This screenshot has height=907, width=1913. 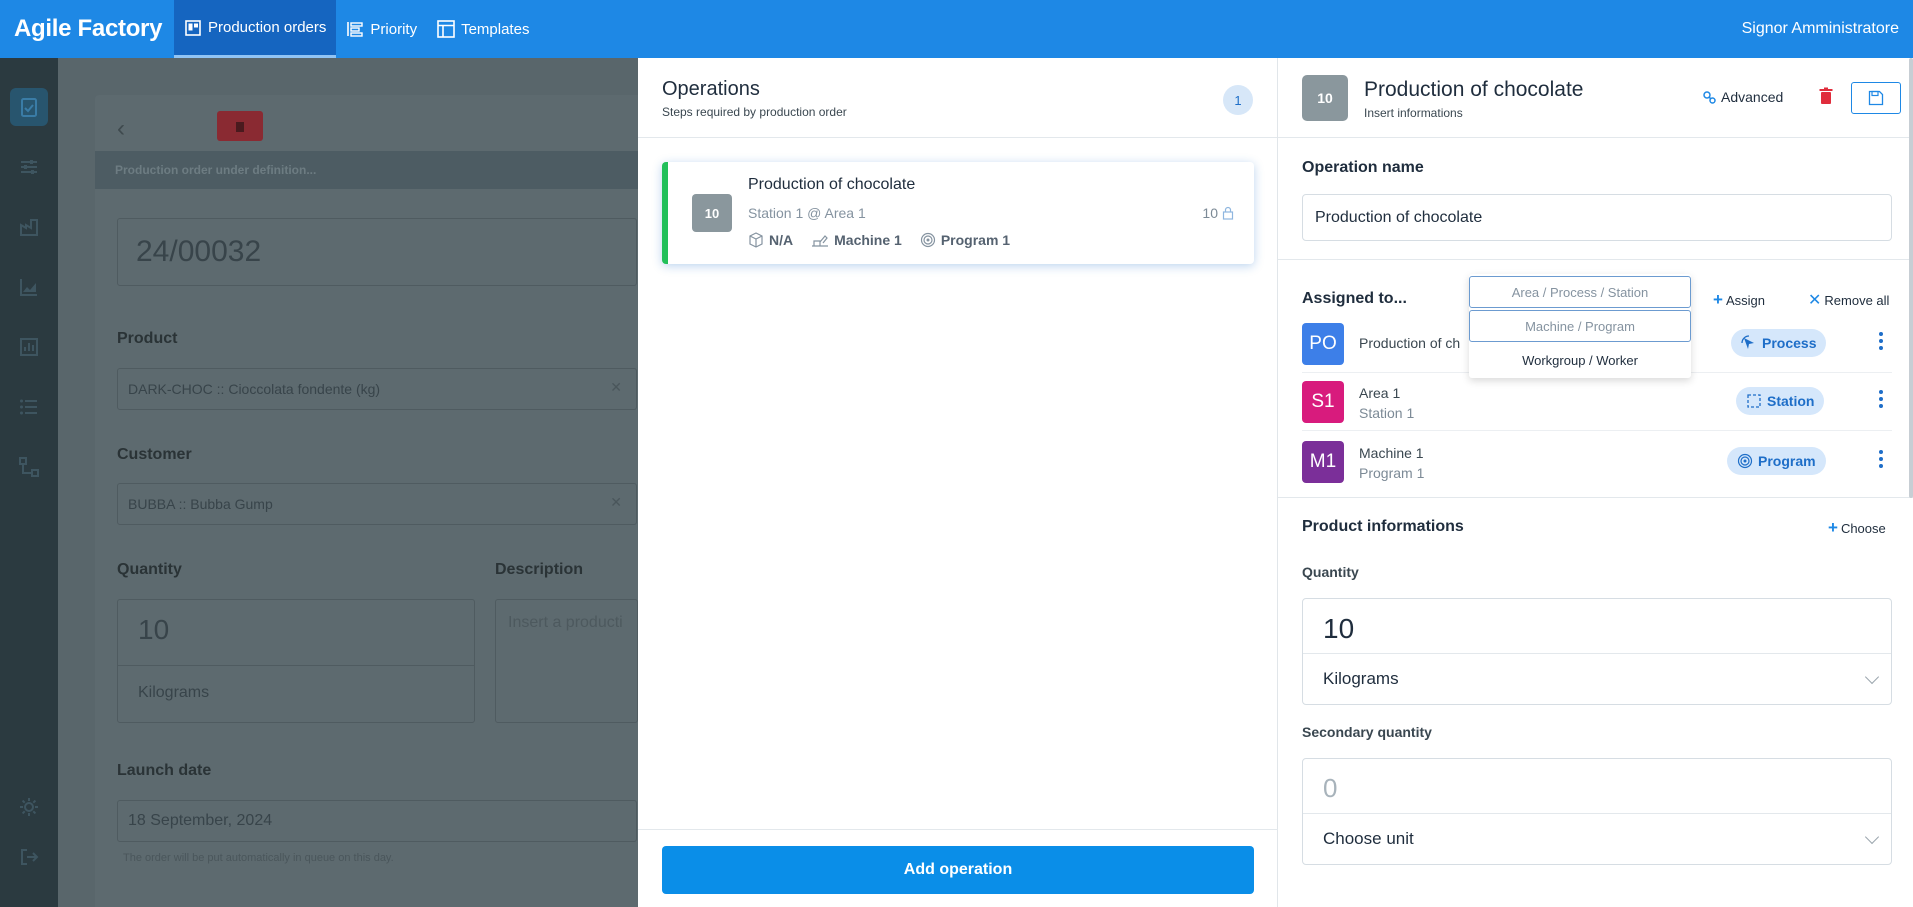 What do you see at coordinates (29, 407) in the screenshot?
I see `sidebar-list-icon` at bounding box center [29, 407].